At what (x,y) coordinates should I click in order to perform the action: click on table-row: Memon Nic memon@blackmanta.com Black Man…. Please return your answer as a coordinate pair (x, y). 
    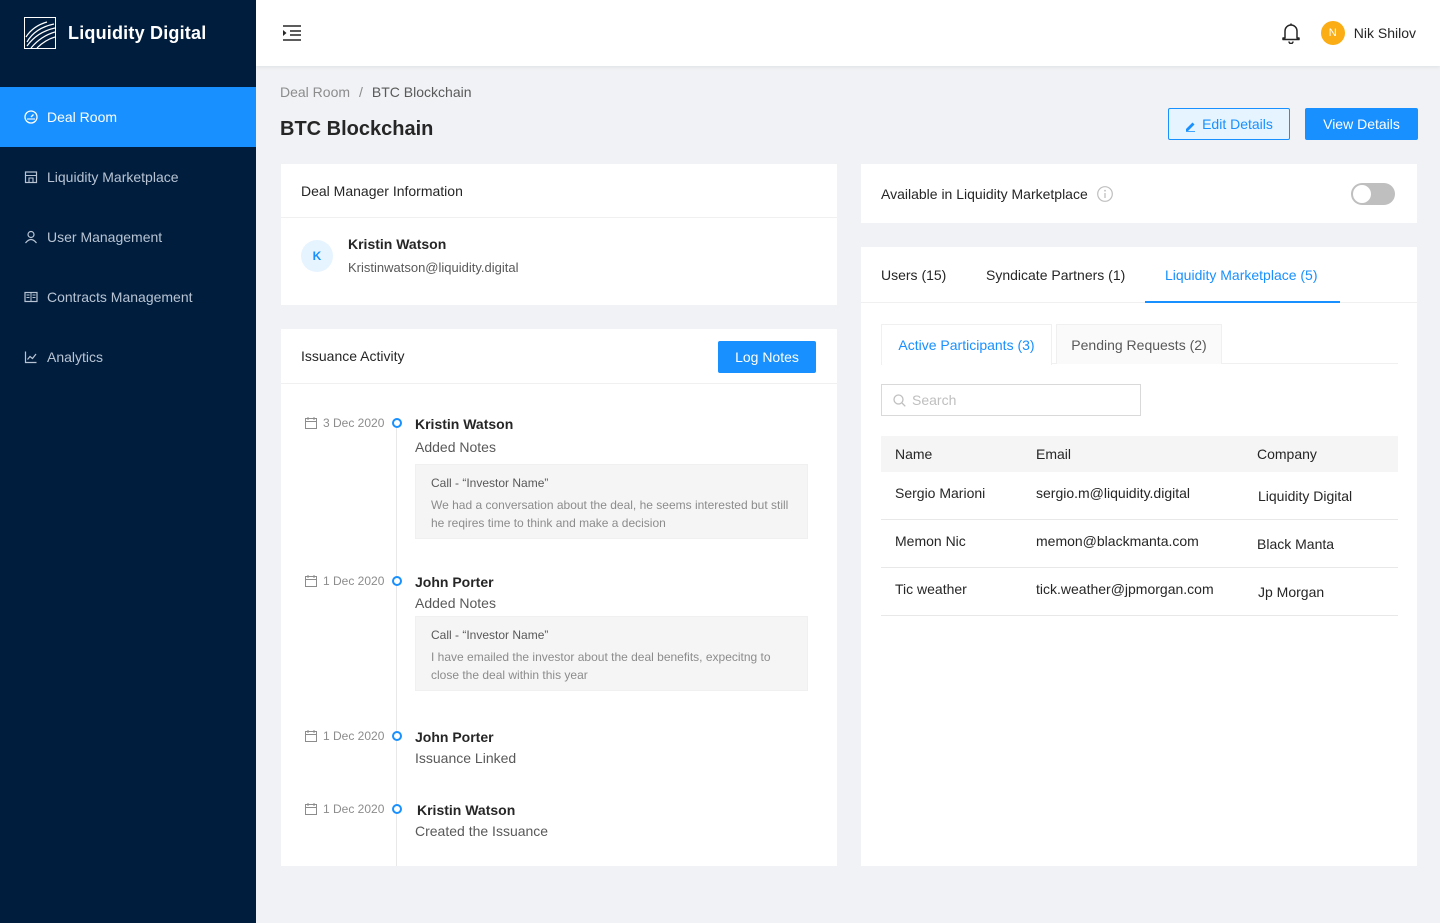
    Looking at the image, I should click on (1139, 544).